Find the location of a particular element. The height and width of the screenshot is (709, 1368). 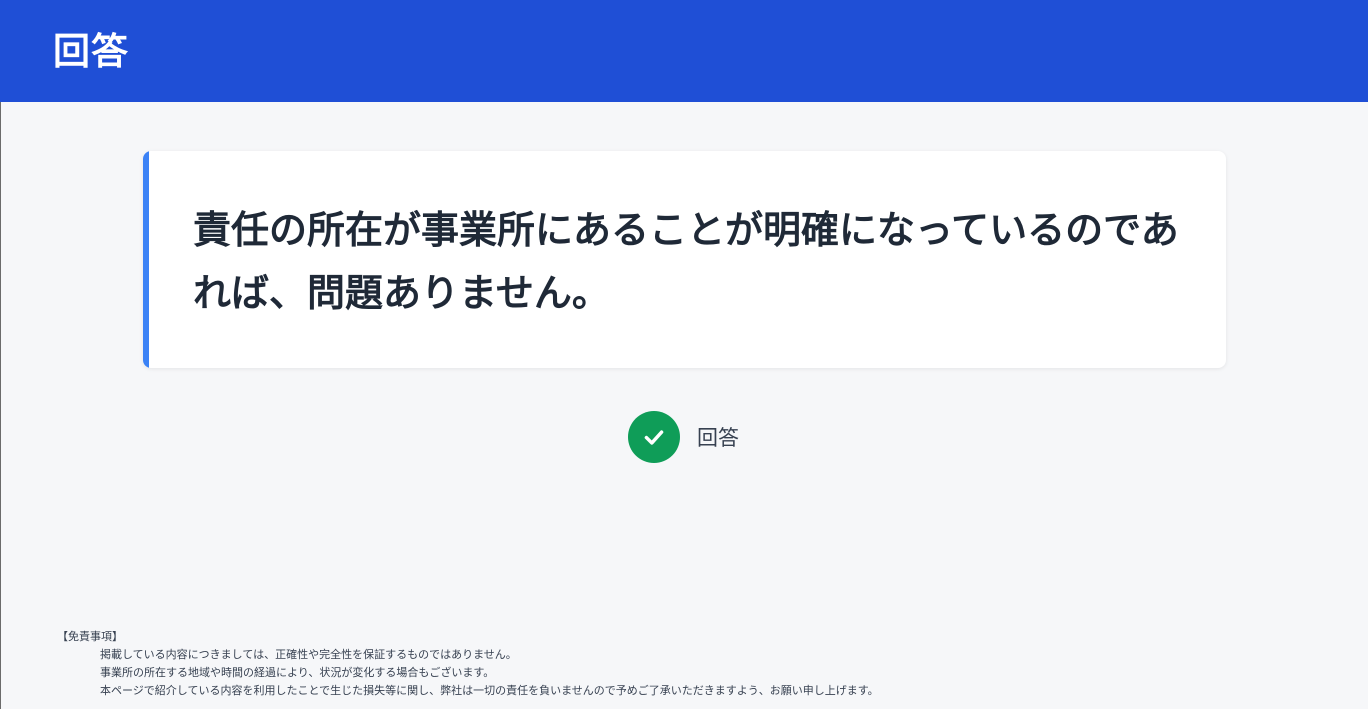

window-left-border is located at coordinates (0, 405).